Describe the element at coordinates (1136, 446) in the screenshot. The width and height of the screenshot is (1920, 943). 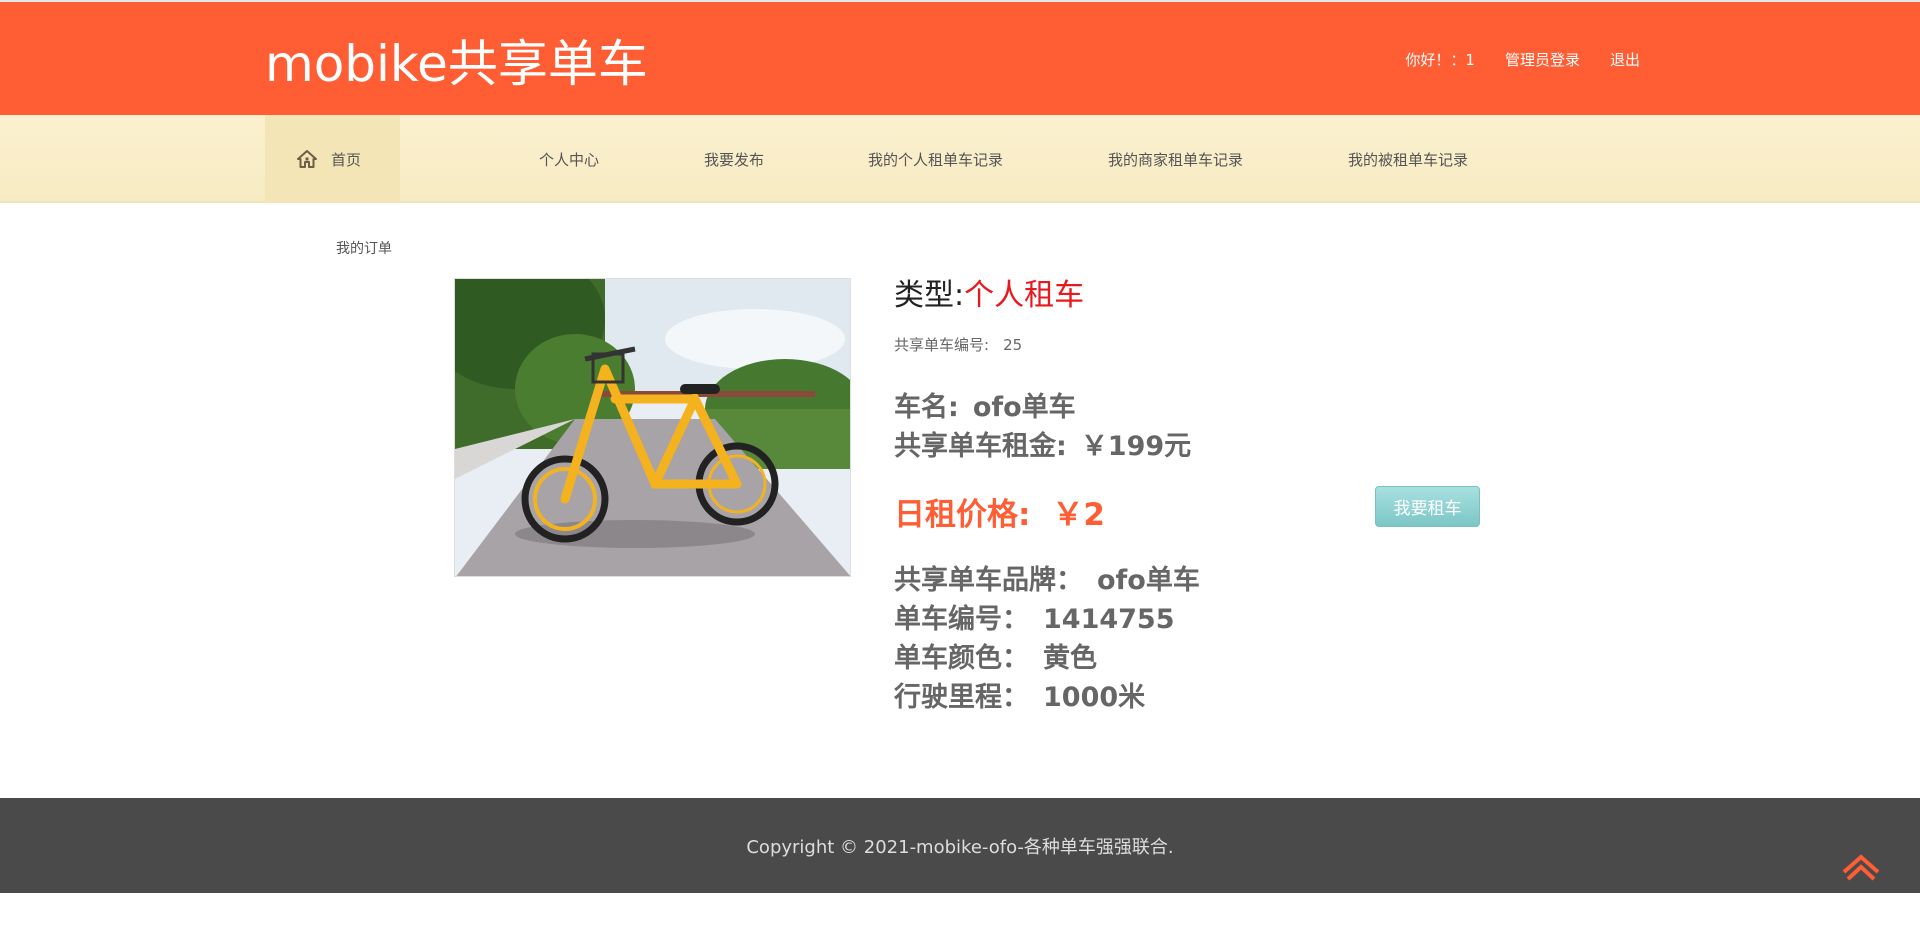
I see `deposit-value: ￥199元` at that location.